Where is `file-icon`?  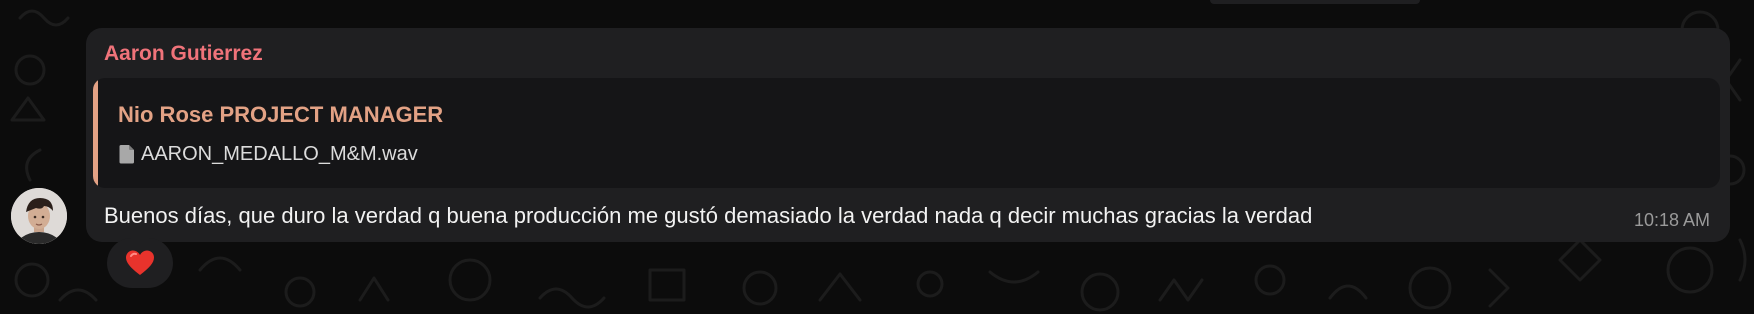
file-icon is located at coordinates (127, 154).